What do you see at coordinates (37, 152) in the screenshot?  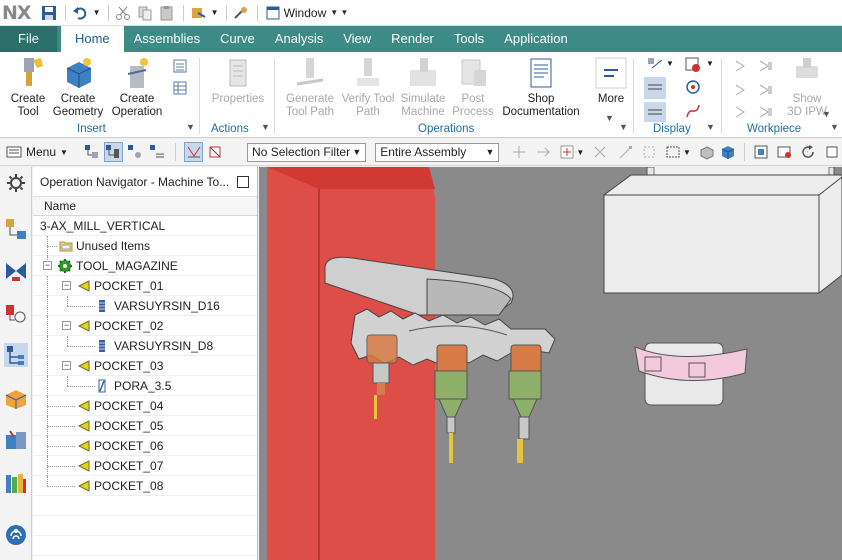 I see `menu-button: Menu ▼` at bounding box center [37, 152].